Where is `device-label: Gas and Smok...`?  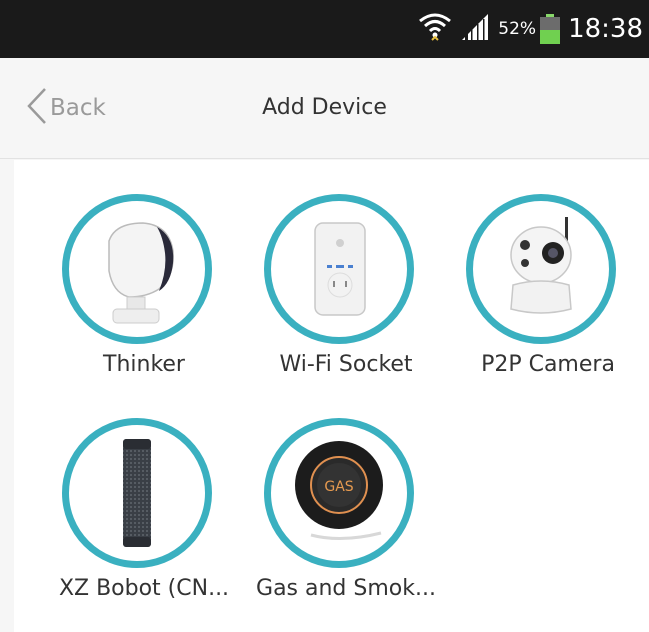 device-label: Gas and Smok... is located at coordinates (346, 588).